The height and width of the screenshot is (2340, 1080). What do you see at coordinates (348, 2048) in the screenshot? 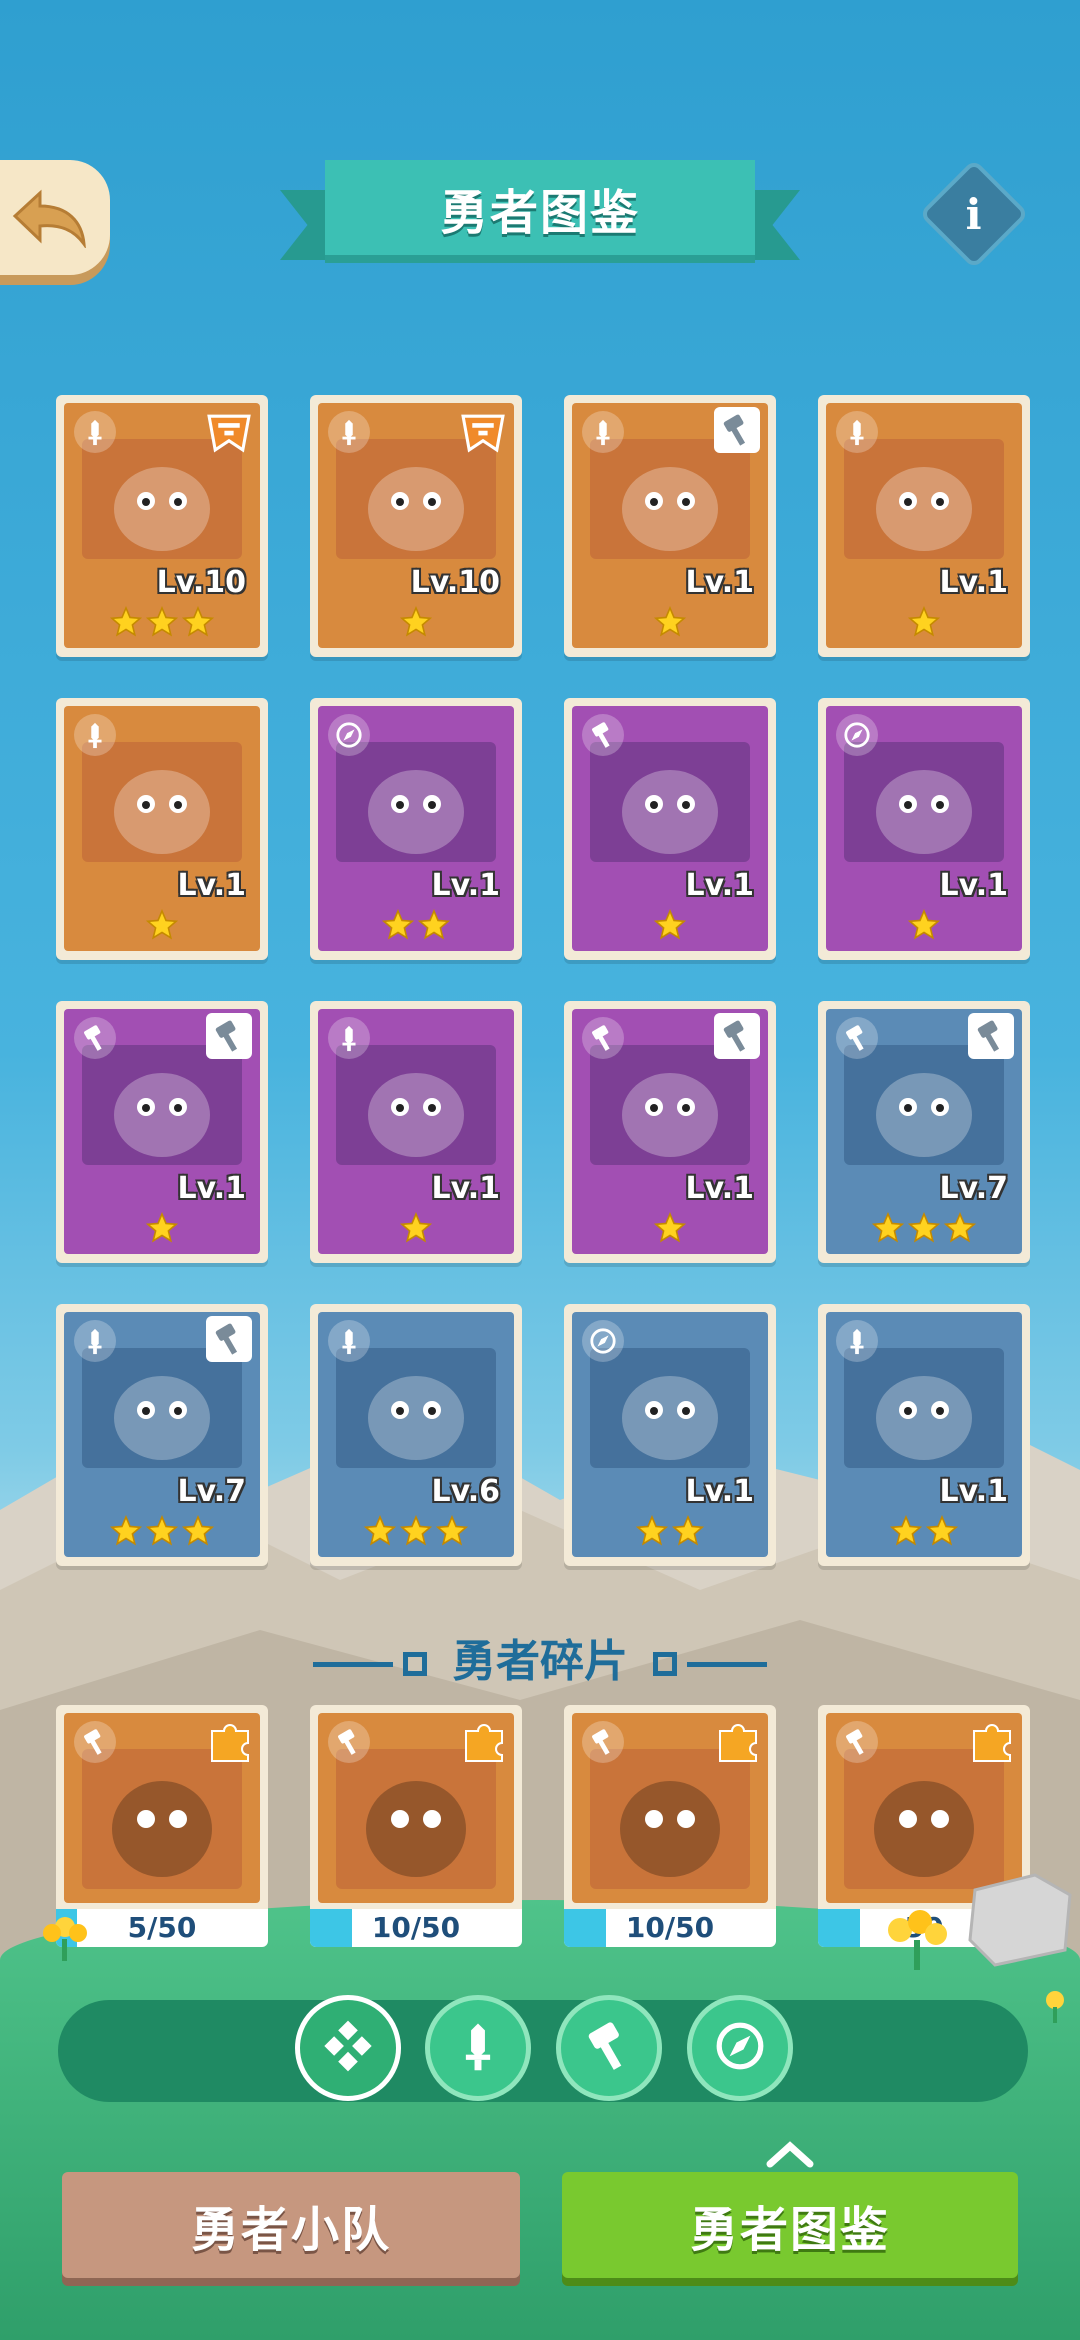
I see `filter-all-button` at bounding box center [348, 2048].